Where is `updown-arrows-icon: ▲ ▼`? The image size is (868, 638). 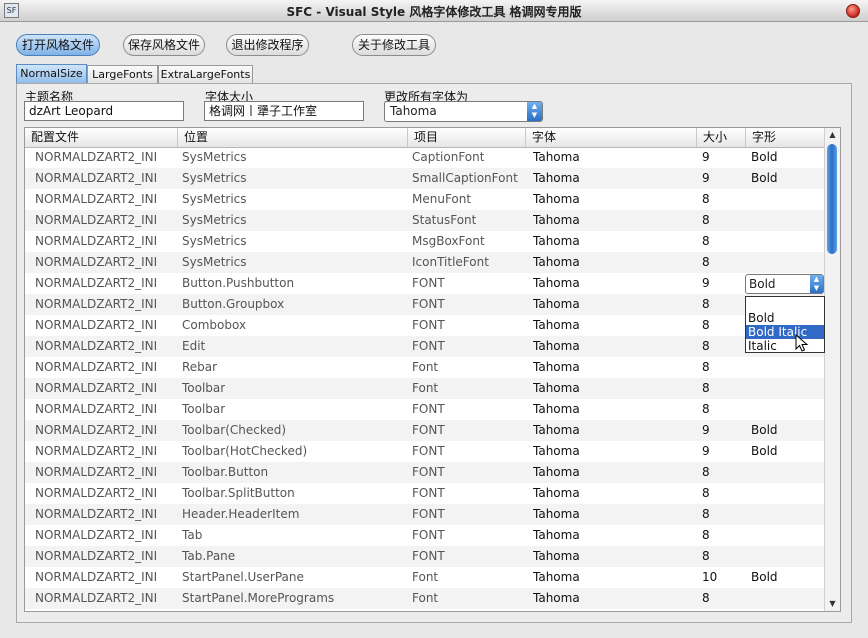 updown-arrows-icon: ▲ ▼ is located at coordinates (534, 111).